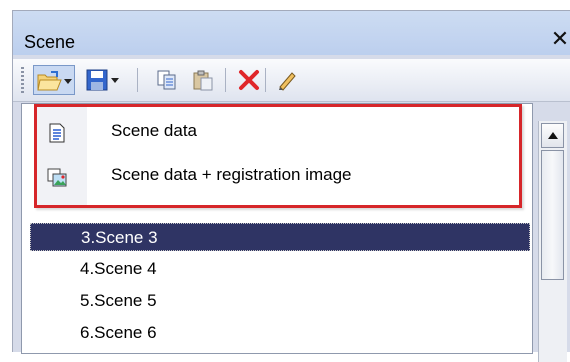 The height and width of the screenshot is (362, 570). I want to click on scroll-thumb, so click(552, 215).